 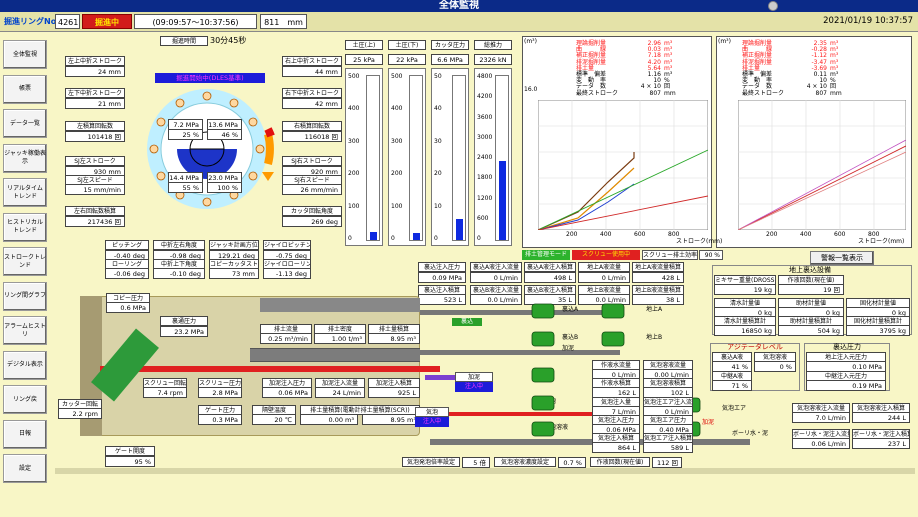 I want to click on mud-inject-status: 注入中, so click(x=474, y=387).